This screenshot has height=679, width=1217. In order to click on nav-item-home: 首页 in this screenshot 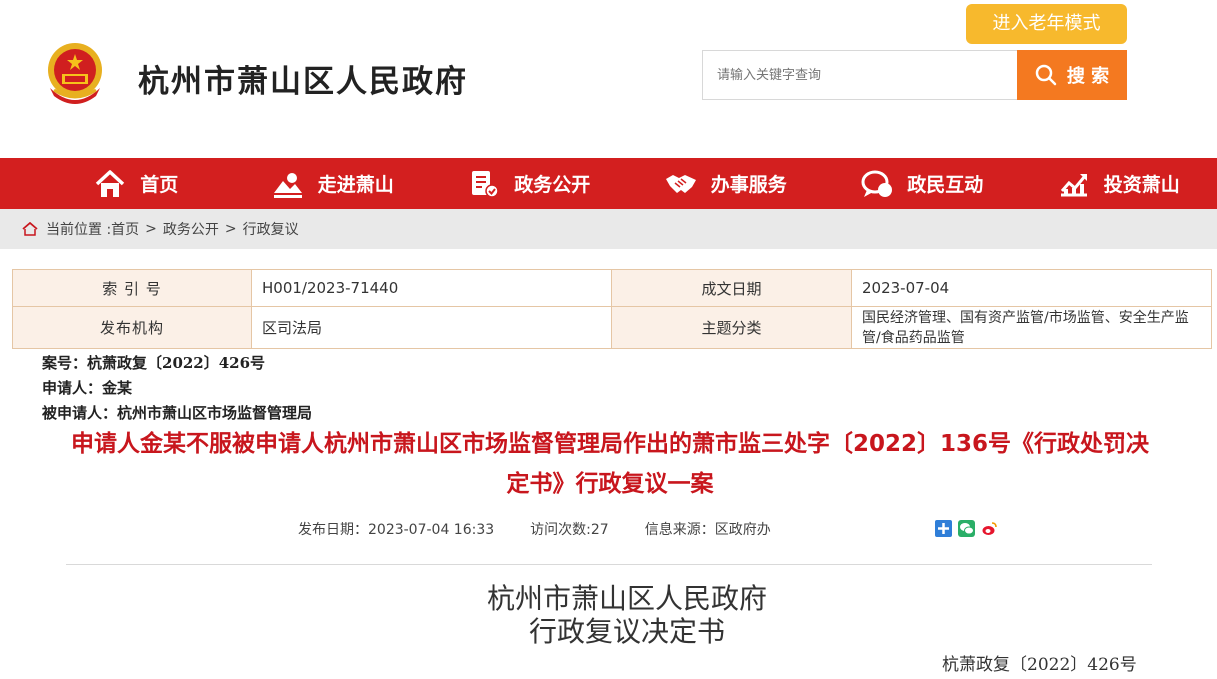, I will do `click(136, 183)`.